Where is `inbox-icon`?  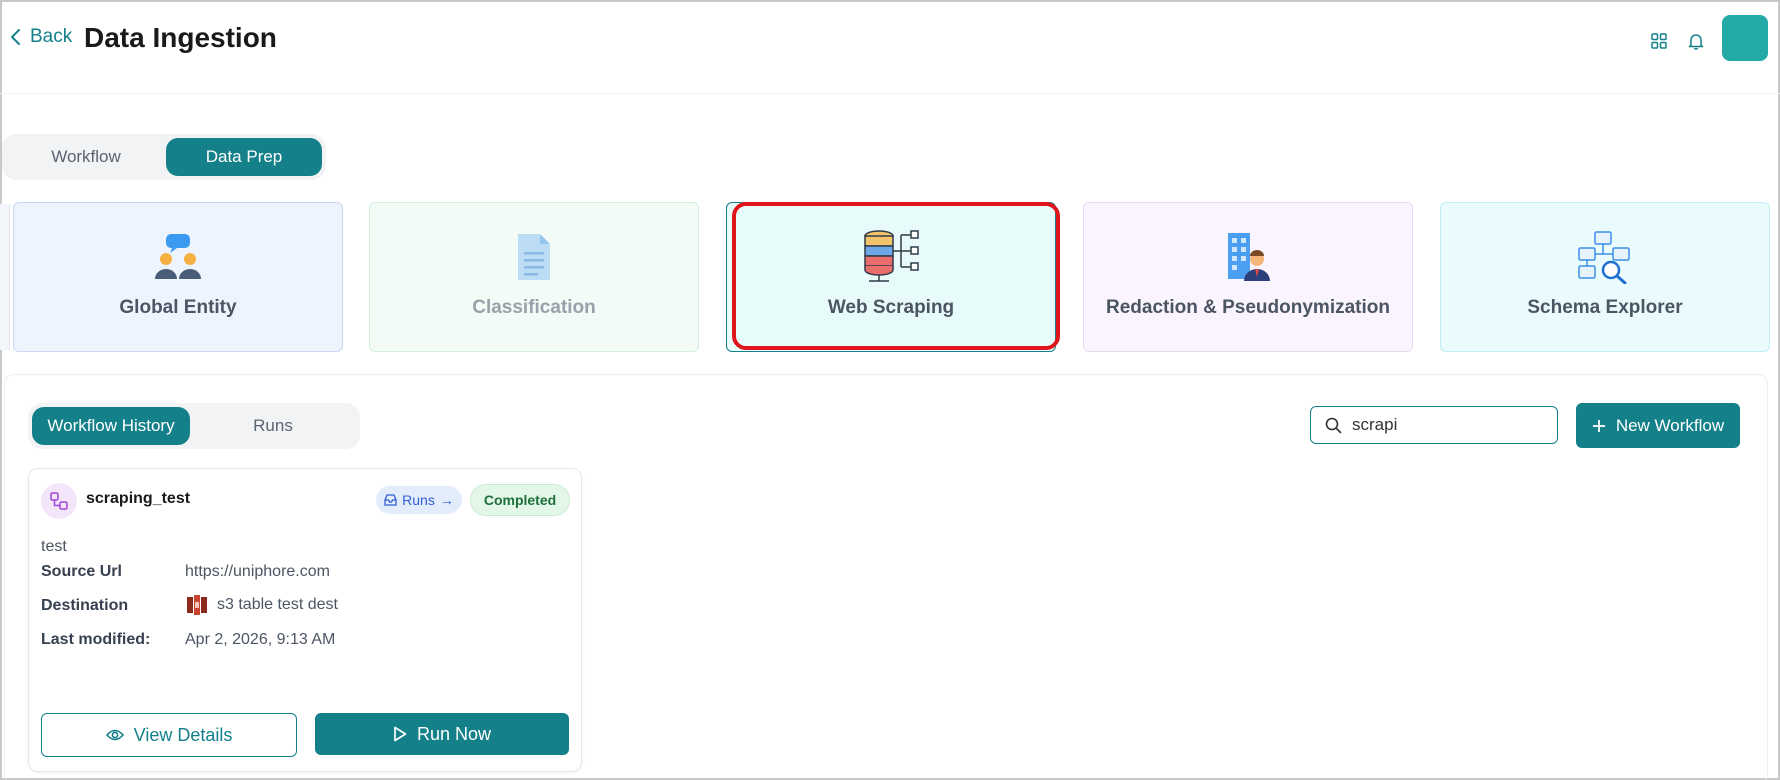 inbox-icon is located at coordinates (390, 500).